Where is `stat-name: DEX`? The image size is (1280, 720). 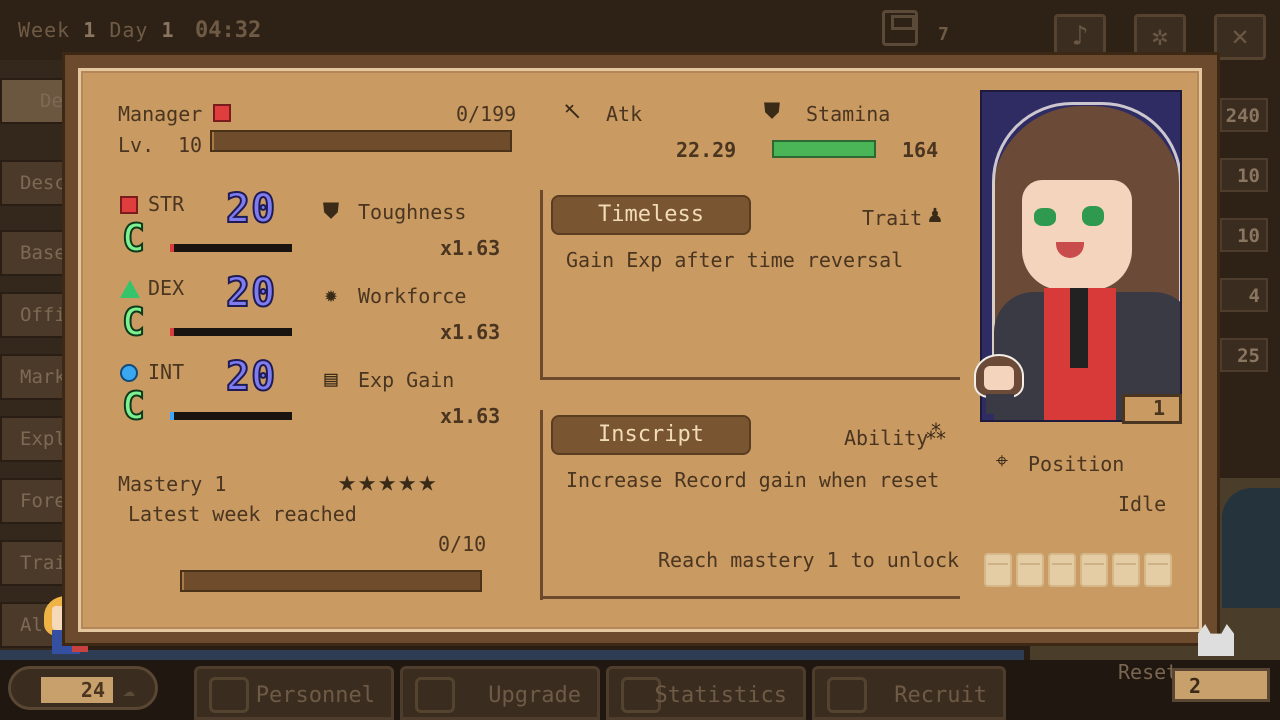
stat-name: DEX is located at coordinates (166, 288).